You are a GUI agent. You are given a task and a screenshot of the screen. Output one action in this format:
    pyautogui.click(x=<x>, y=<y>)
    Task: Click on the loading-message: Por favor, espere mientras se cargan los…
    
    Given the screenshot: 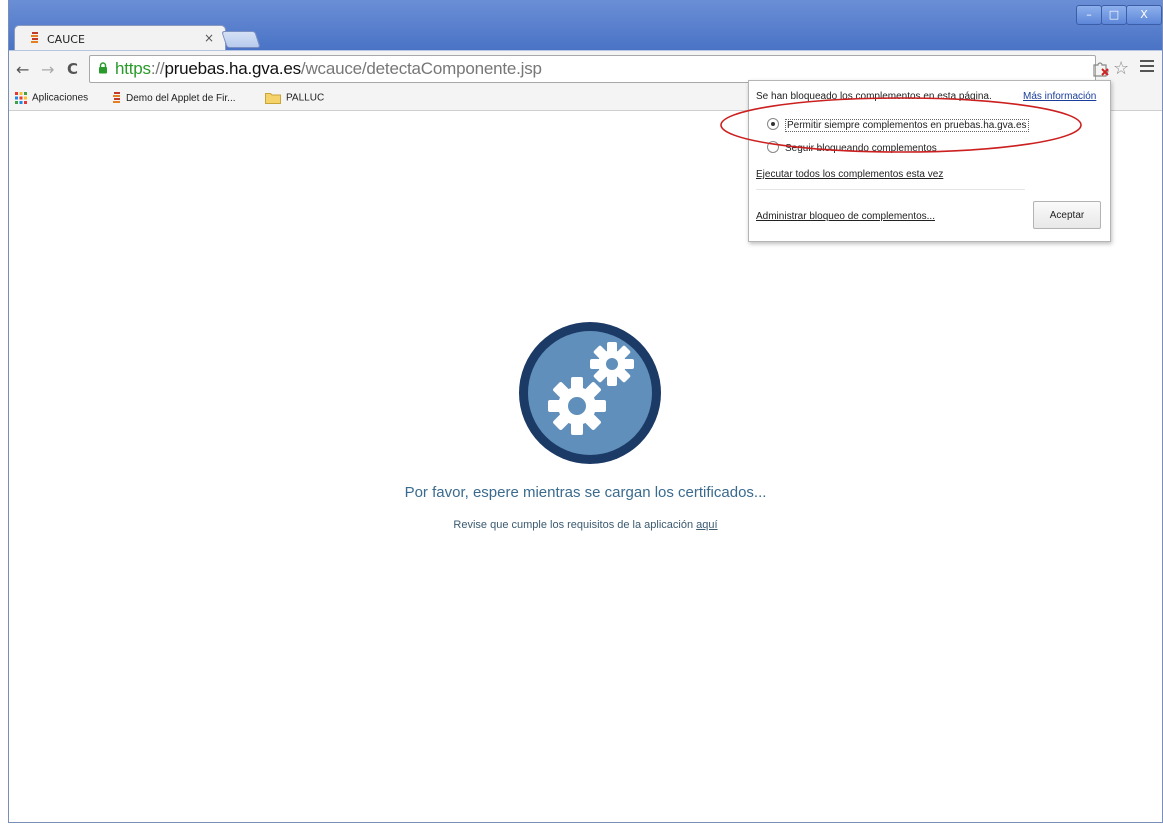 What is the action you would take?
    pyautogui.click(x=585, y=492)
    